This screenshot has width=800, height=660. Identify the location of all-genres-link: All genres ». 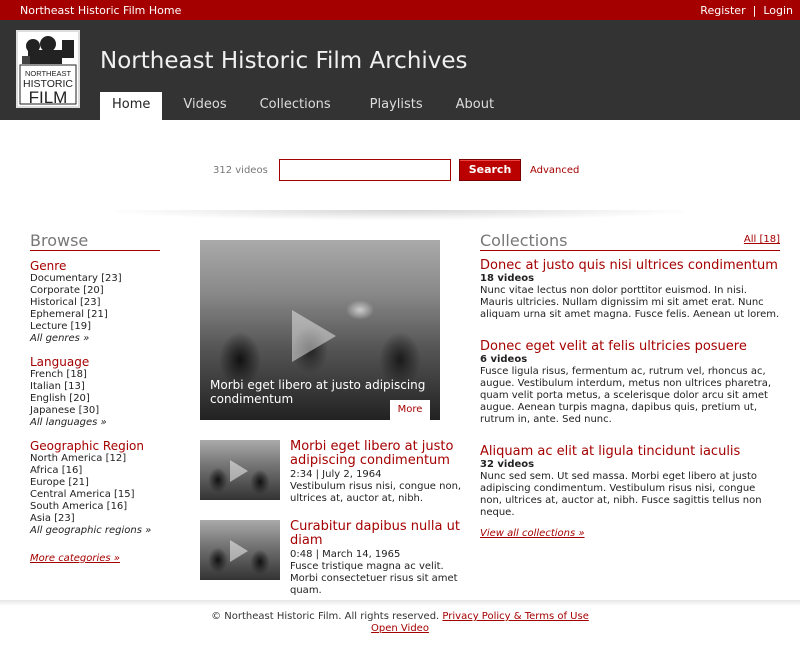
(95, 339).